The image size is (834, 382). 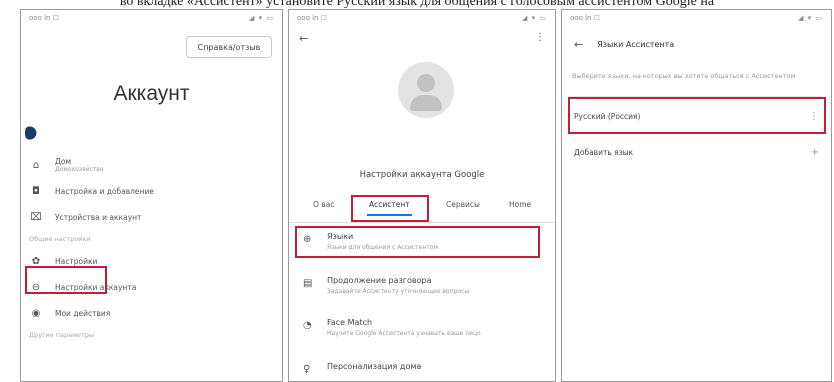 What do you see at coordinates (60, 239) in the screenshot?
I see `section-label: Общие настройки` at bounding box center [60, 239].